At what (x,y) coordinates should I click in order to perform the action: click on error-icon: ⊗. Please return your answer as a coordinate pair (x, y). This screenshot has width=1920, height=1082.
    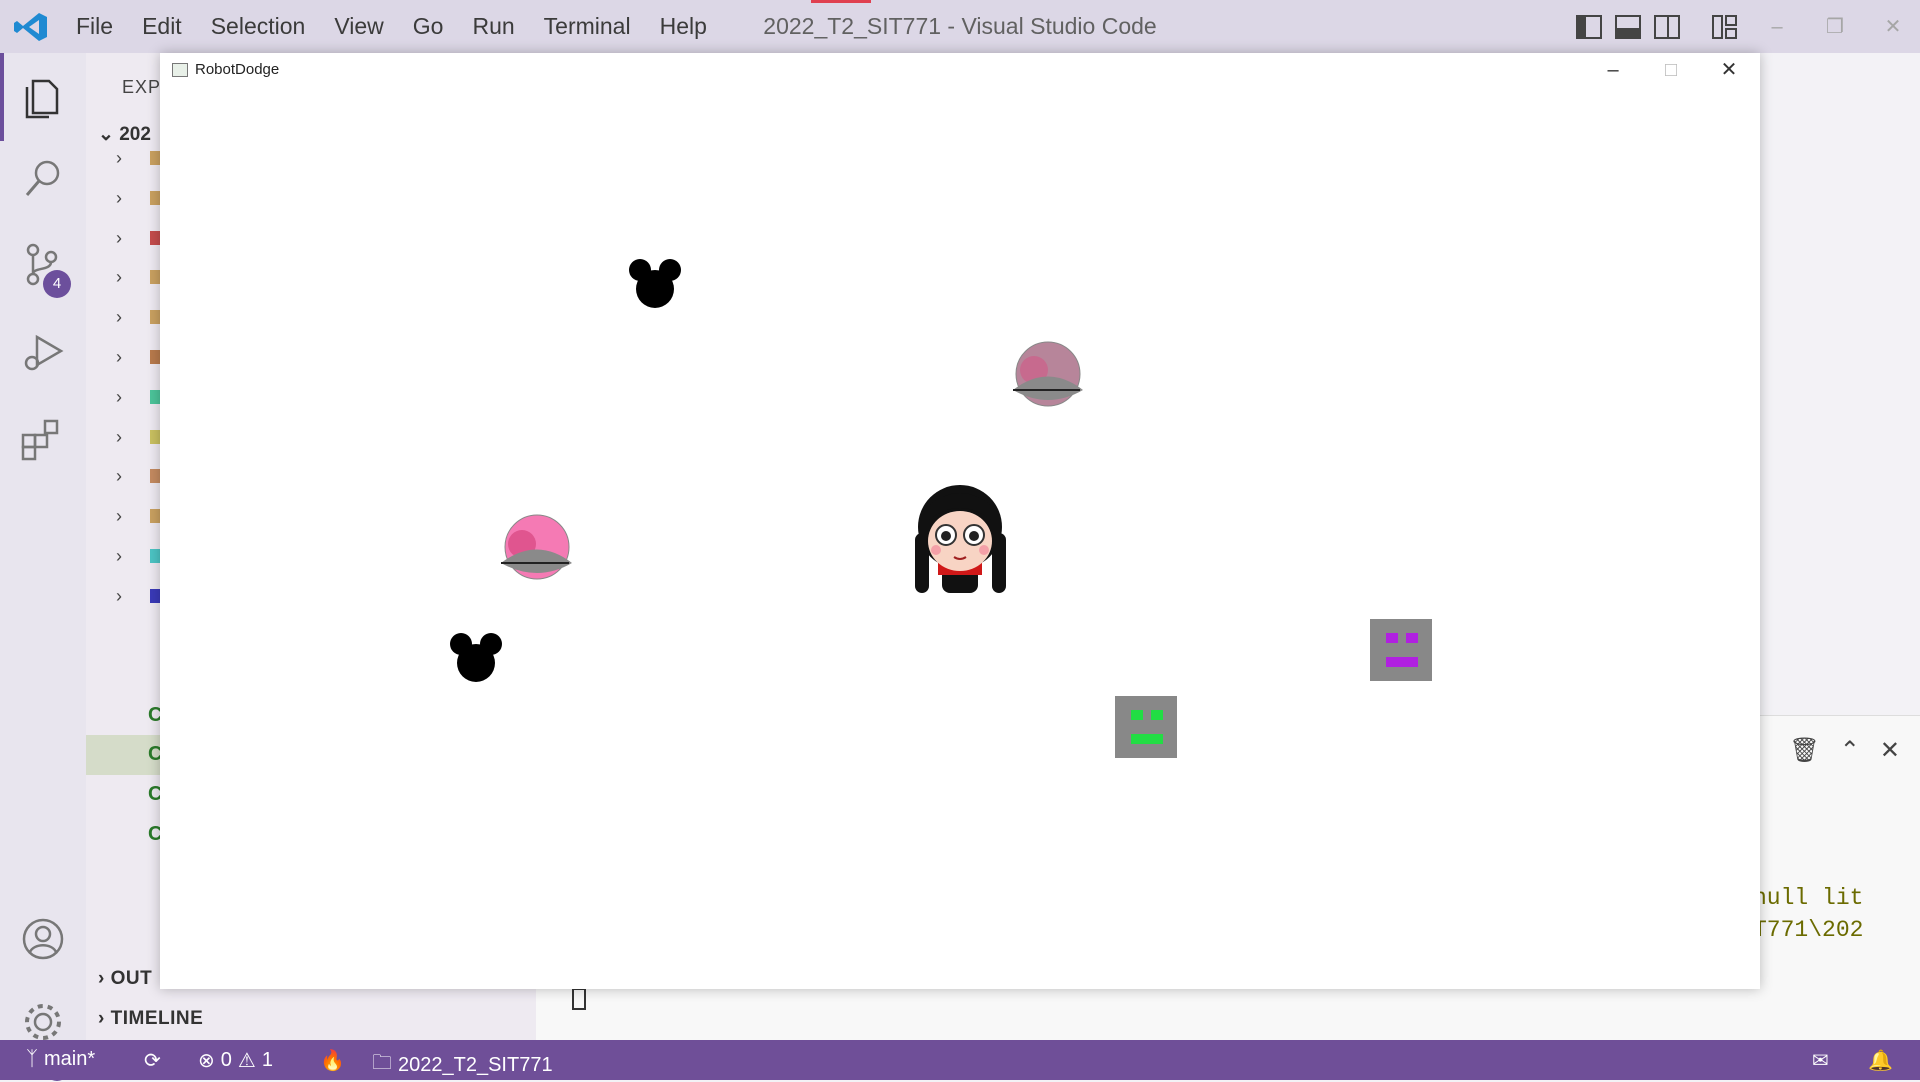
    Looking at the image, I should click on (206, 1061).